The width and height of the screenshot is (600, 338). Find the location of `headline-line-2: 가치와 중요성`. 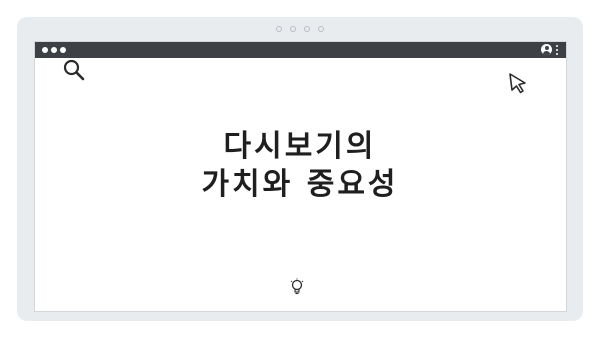

headline-line-2: 가치와 중요성 is located at coordinates (300, 184).